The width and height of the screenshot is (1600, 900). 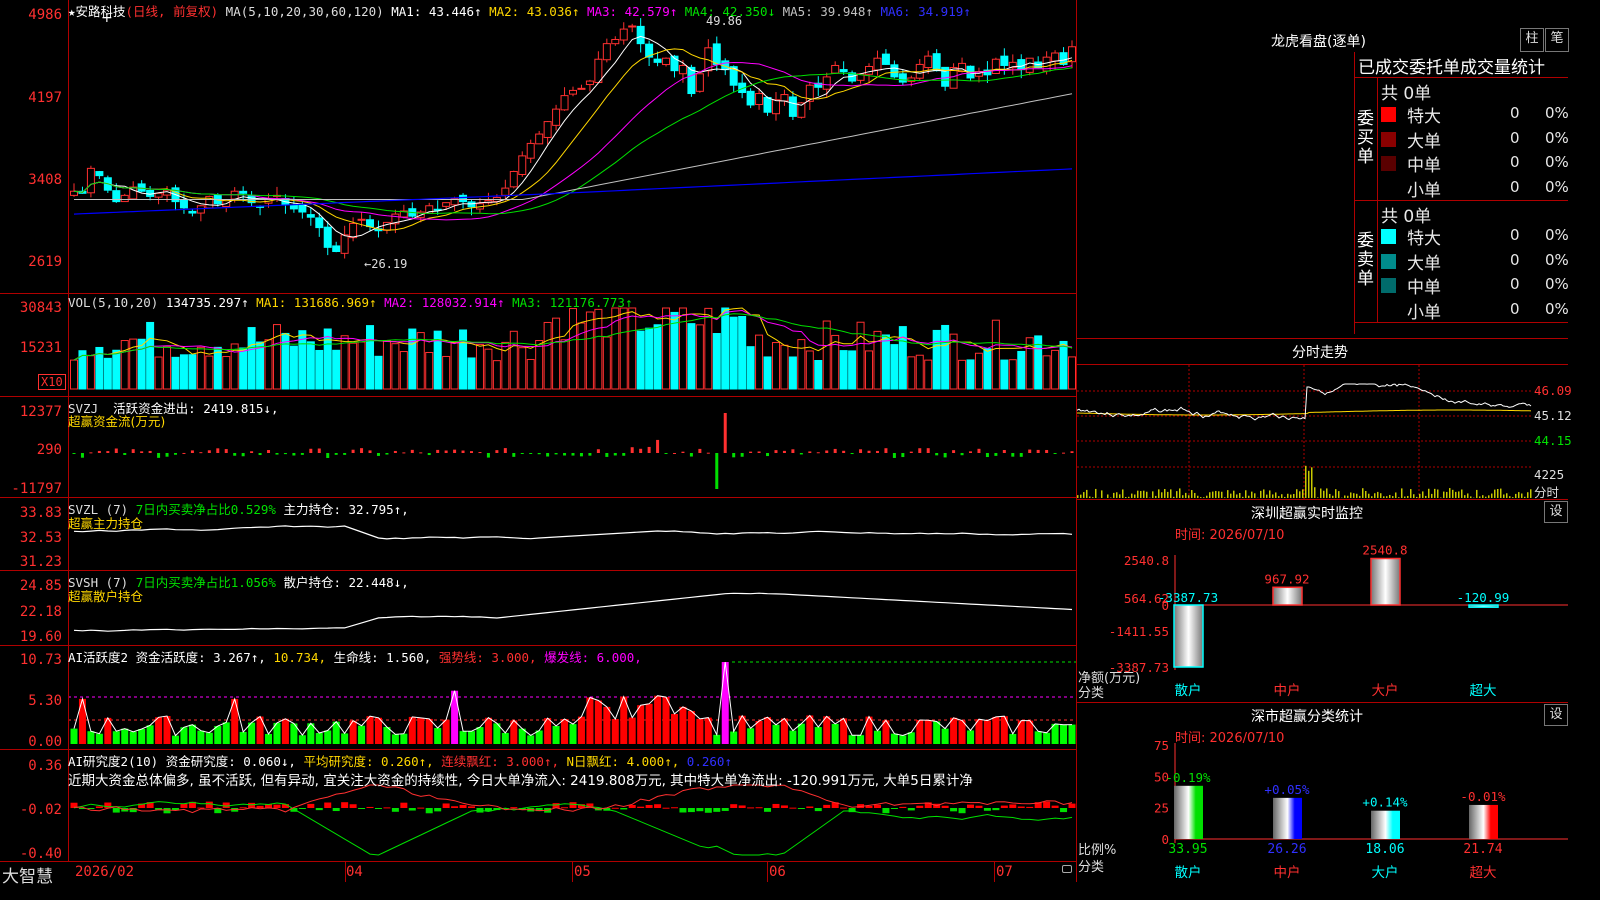 What do you see at coordinates (27, 874) in the screenshot?
I see `app-logo: 大智慧` at bounding box center [27, 874].